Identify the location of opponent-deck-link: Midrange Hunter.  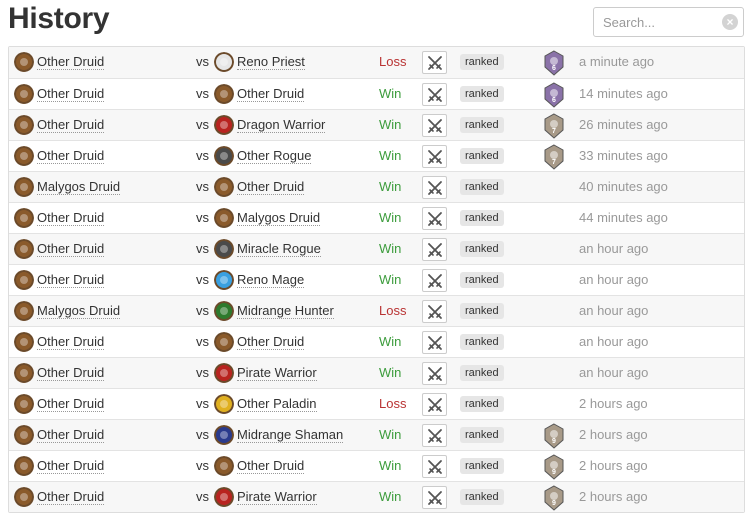
(285, 311).